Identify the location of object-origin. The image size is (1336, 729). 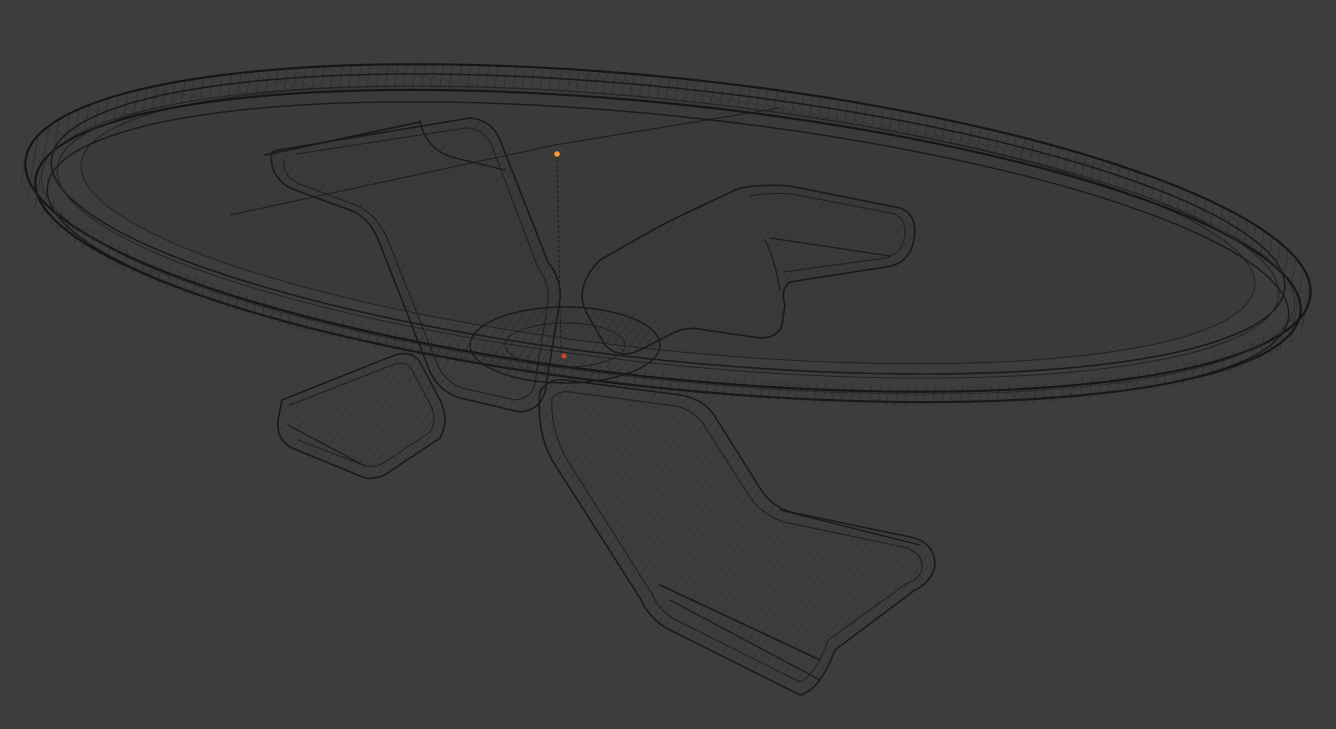
(564, 356).